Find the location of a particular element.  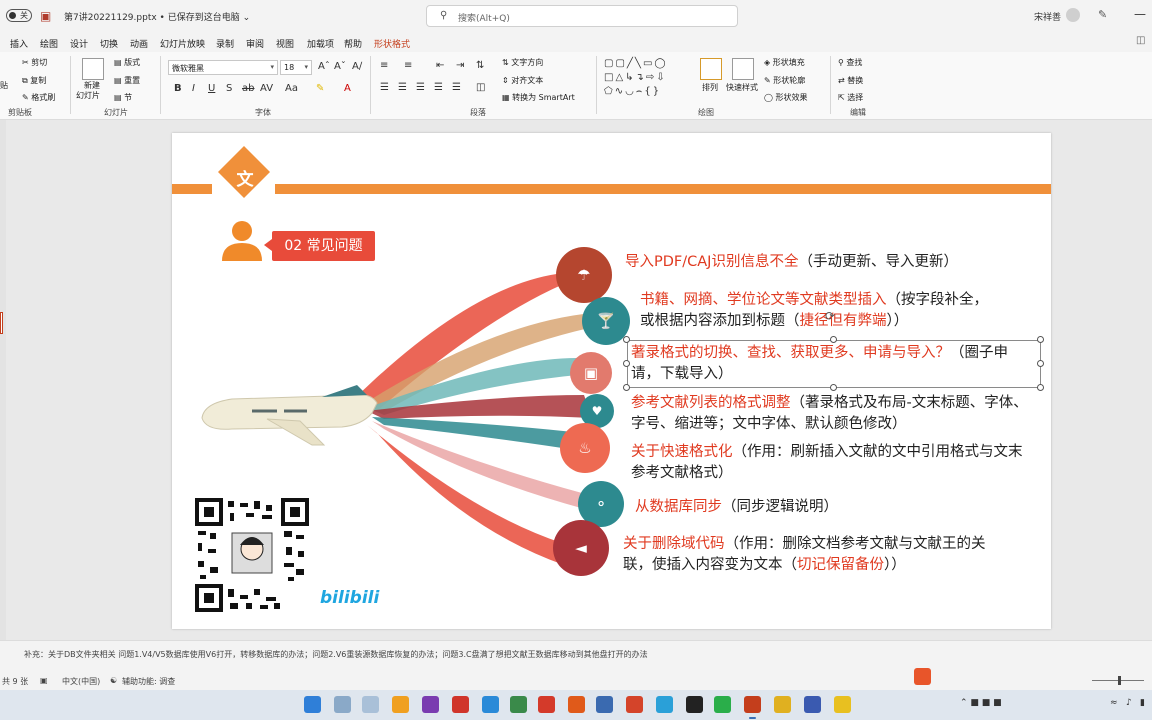

tab-design: 设计 is located at coordinates (79, 43).